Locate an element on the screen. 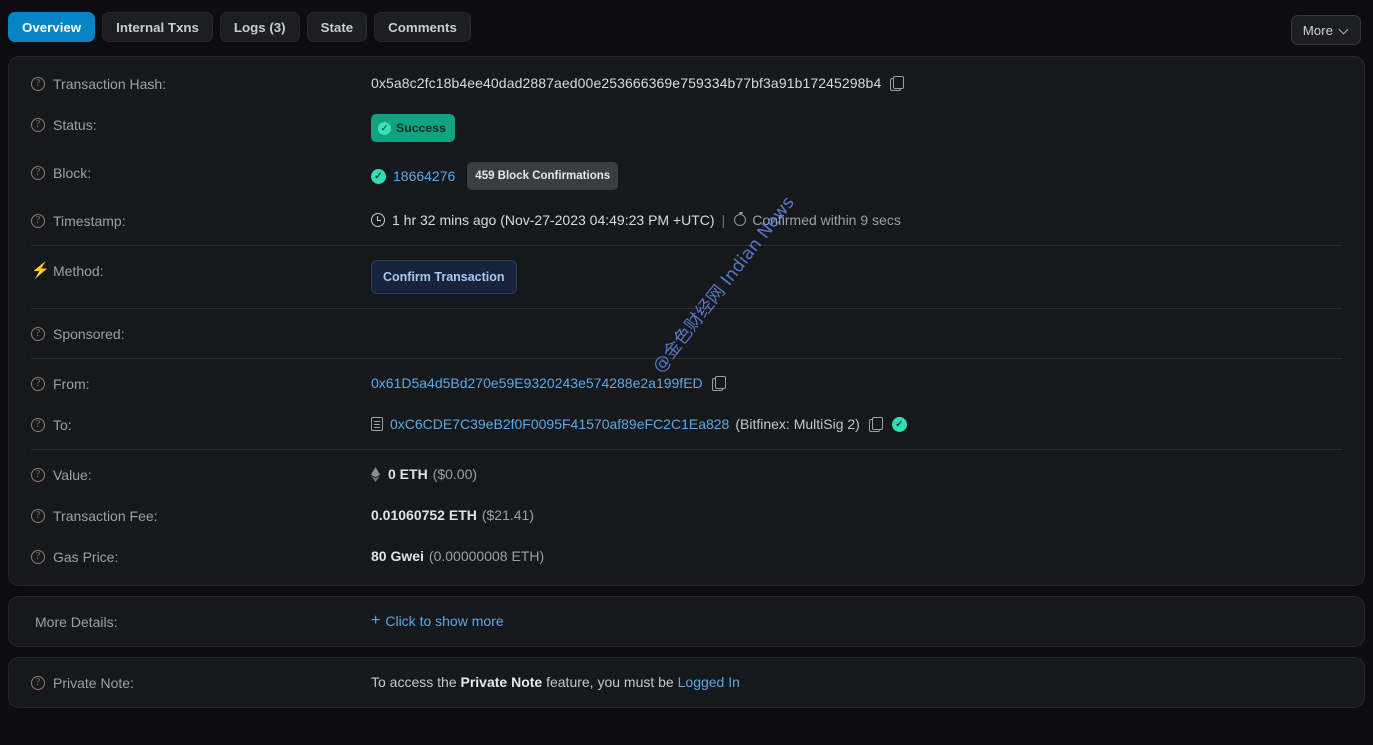  sponsored-label: Sponsored: is located at coordinates (89, 334).